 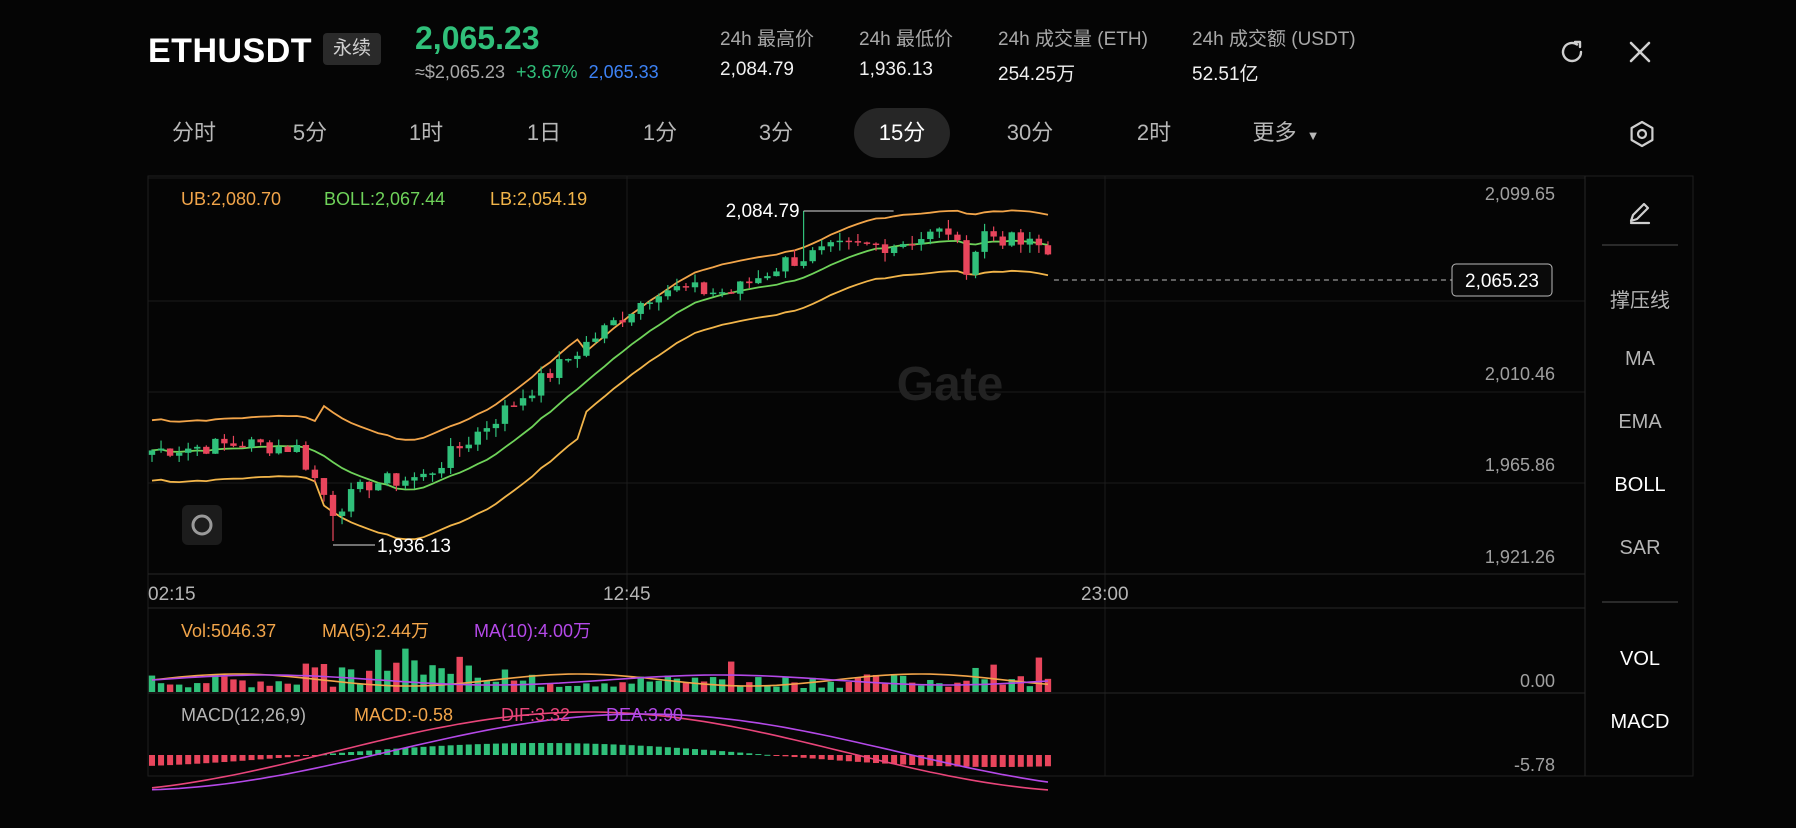 I want to click on side-support-resistance: 撑压线, so click(x=1640, y=298).